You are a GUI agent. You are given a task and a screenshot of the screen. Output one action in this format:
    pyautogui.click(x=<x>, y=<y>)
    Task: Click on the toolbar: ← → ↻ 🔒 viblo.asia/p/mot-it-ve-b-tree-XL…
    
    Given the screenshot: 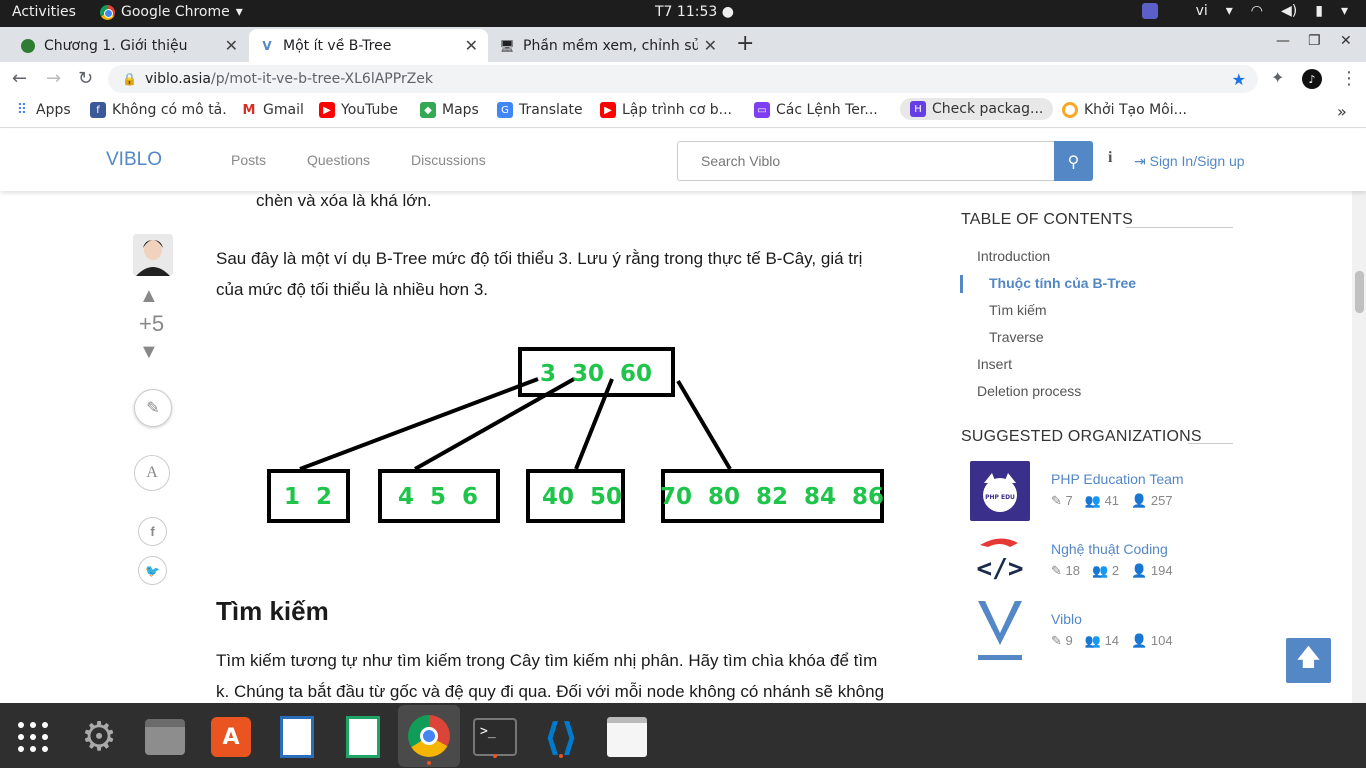 What is the action you would take?
    pyautogui.click(x=683, y=79)
    